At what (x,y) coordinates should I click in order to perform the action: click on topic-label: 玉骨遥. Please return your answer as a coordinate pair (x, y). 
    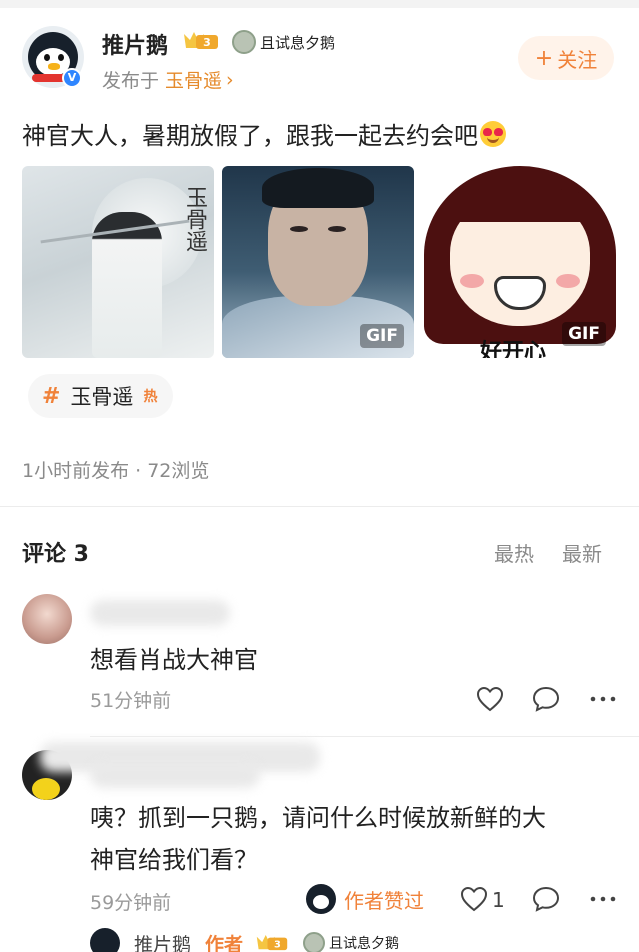
    Looking at the image, I should click on (102, 397).